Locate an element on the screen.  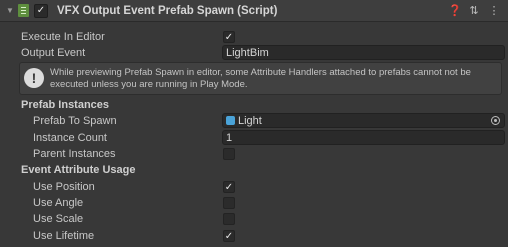
prefab-to-spawn-row: Prefab To Spawn Light is located at coordinates (254, 120).